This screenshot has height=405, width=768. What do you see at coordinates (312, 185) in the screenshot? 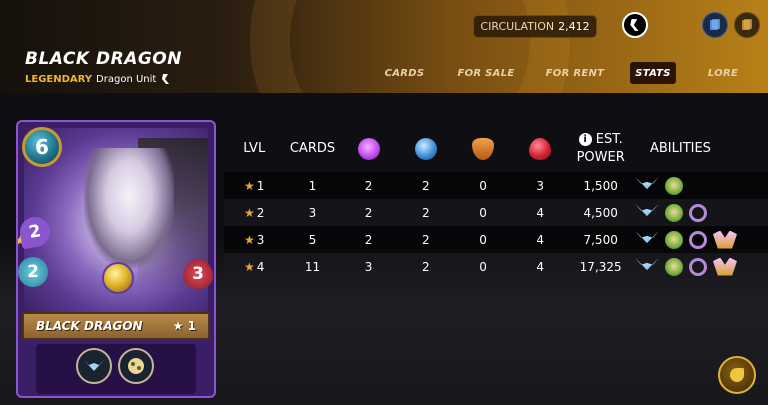
I see `cards-cell: 1` at bounding box center [312, 185].